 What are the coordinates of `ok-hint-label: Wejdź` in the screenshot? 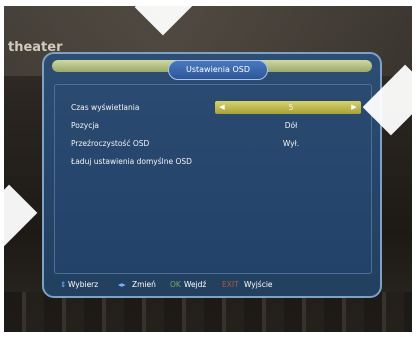 It's located at (195, 284).